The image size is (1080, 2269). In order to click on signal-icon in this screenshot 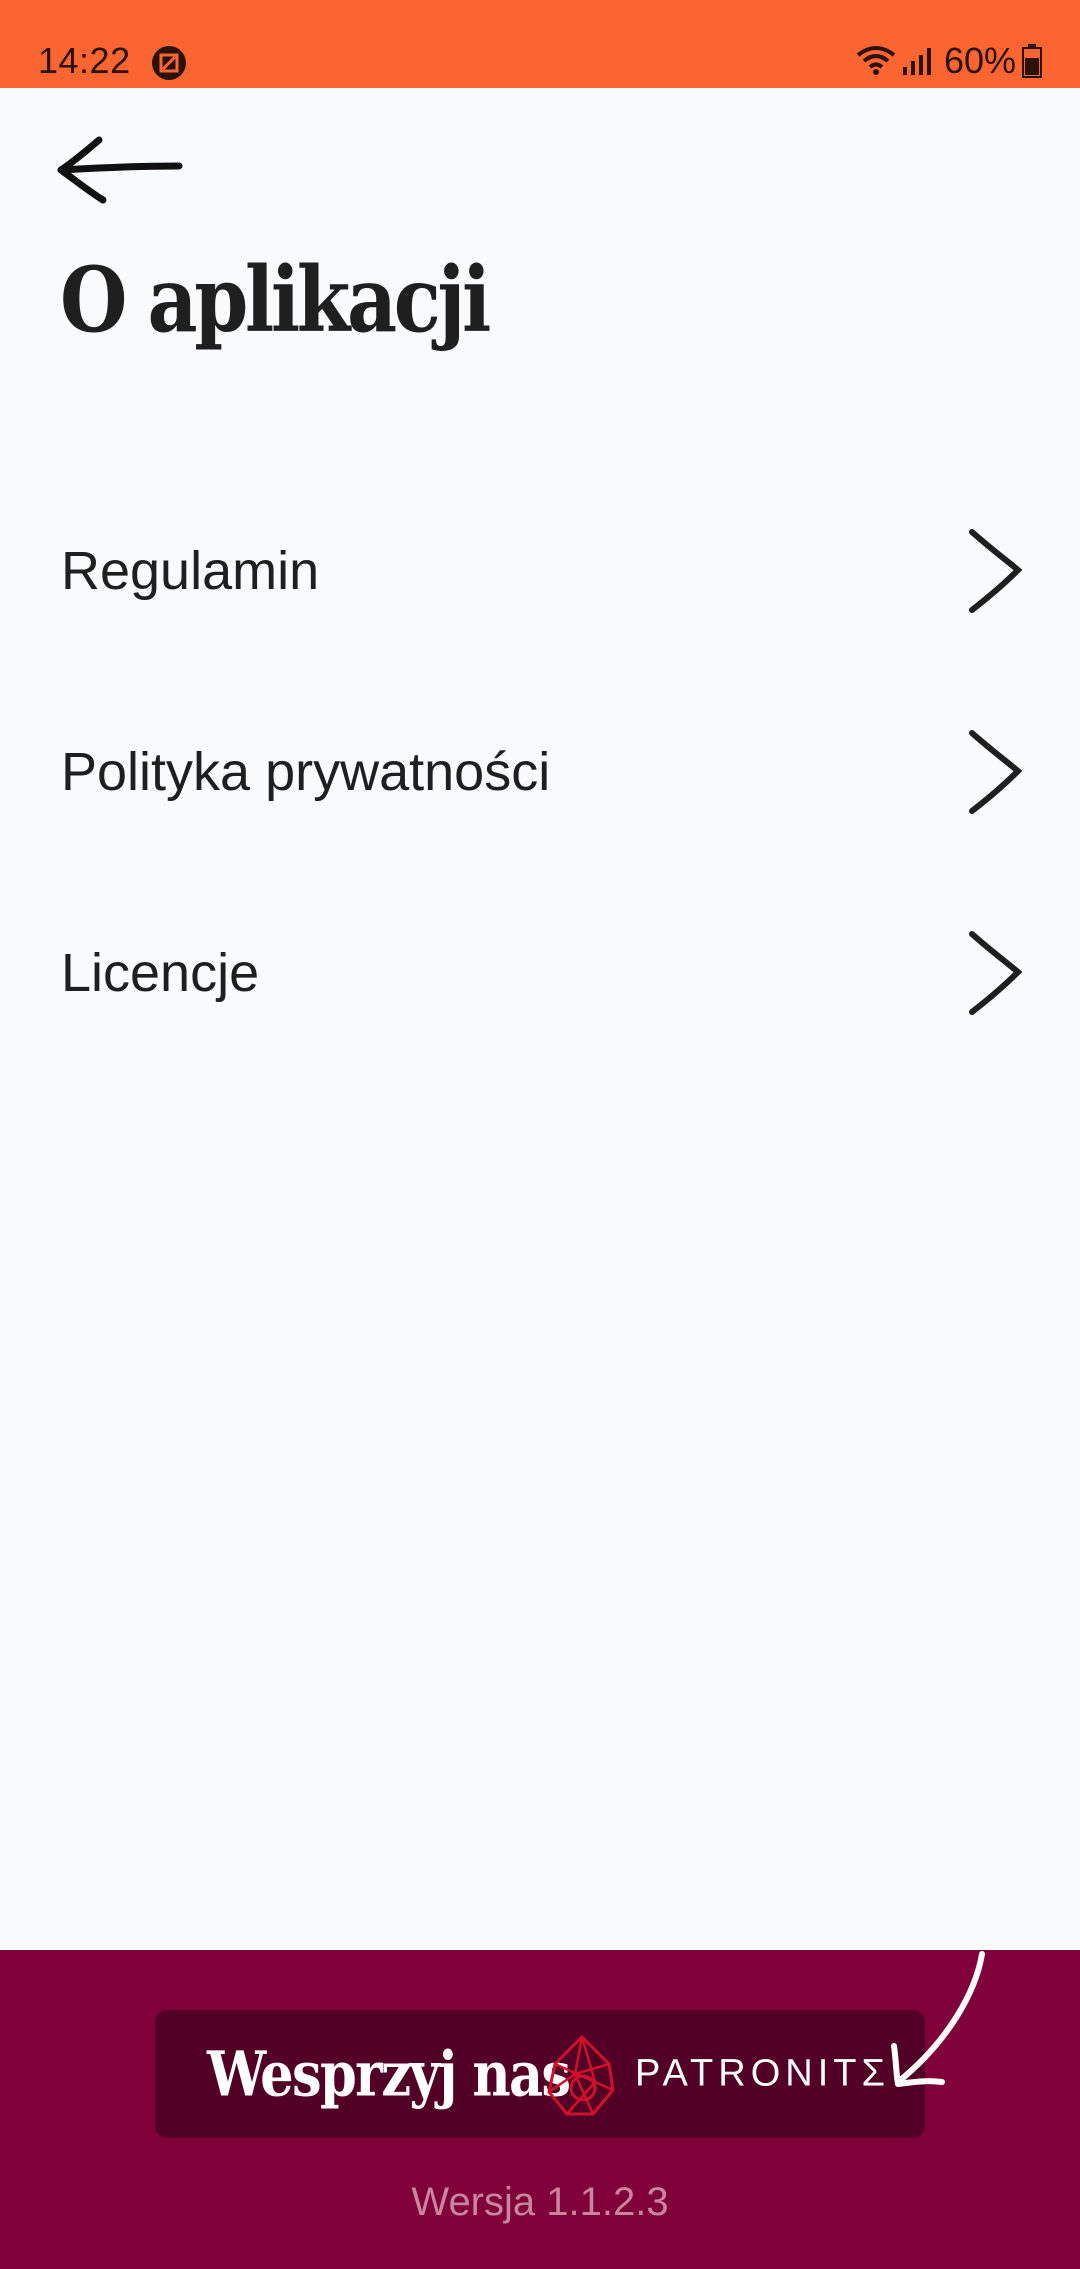, I will do `click(916, 61)`.